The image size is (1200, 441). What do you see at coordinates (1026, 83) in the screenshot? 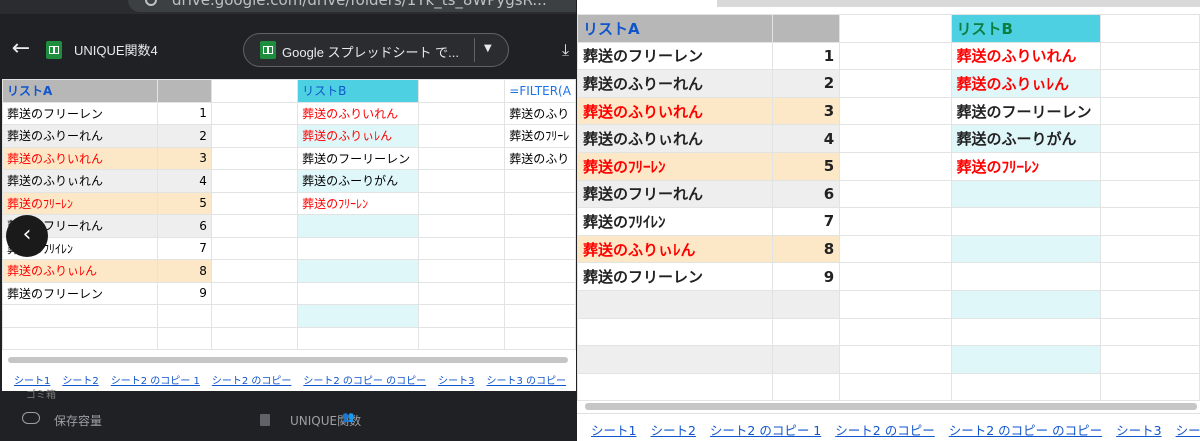
I see `cell-list-b: 葬送のふりぃﾚん` at bounding box center [1026, 83].